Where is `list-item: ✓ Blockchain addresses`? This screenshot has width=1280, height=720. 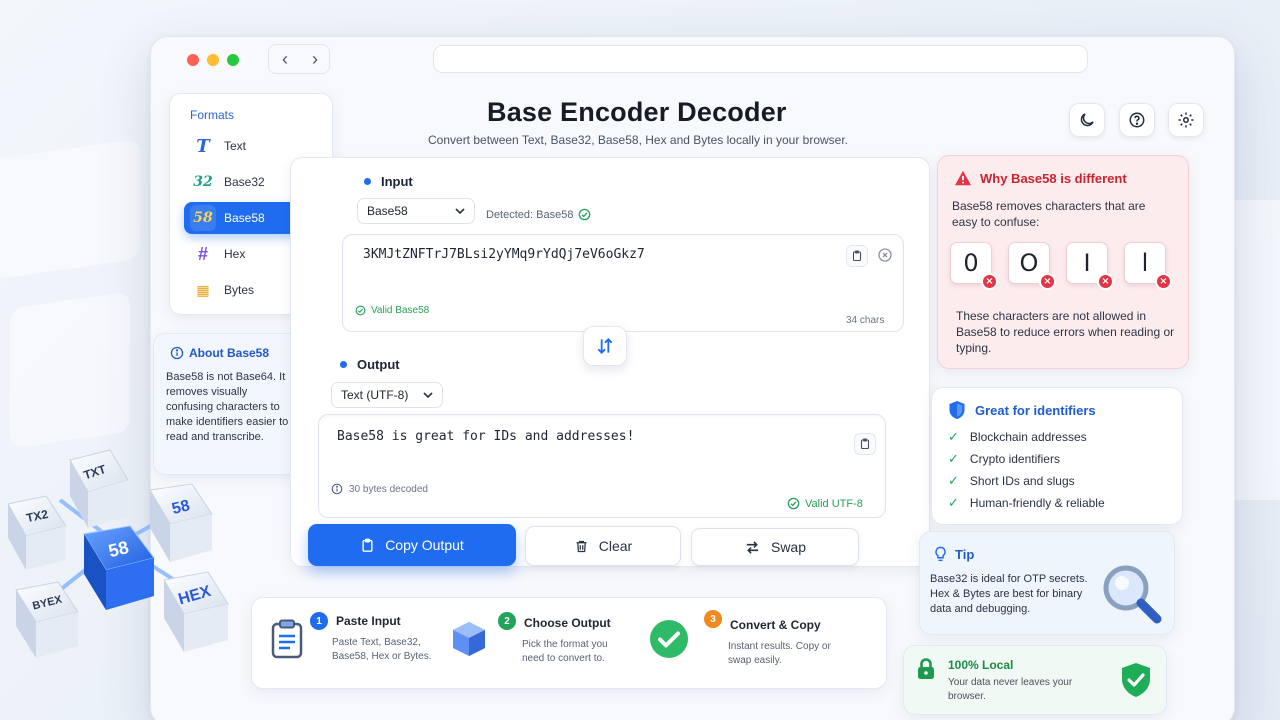
list-item: ✓ Blockchain addresses is located at coordinates (1026, 437).